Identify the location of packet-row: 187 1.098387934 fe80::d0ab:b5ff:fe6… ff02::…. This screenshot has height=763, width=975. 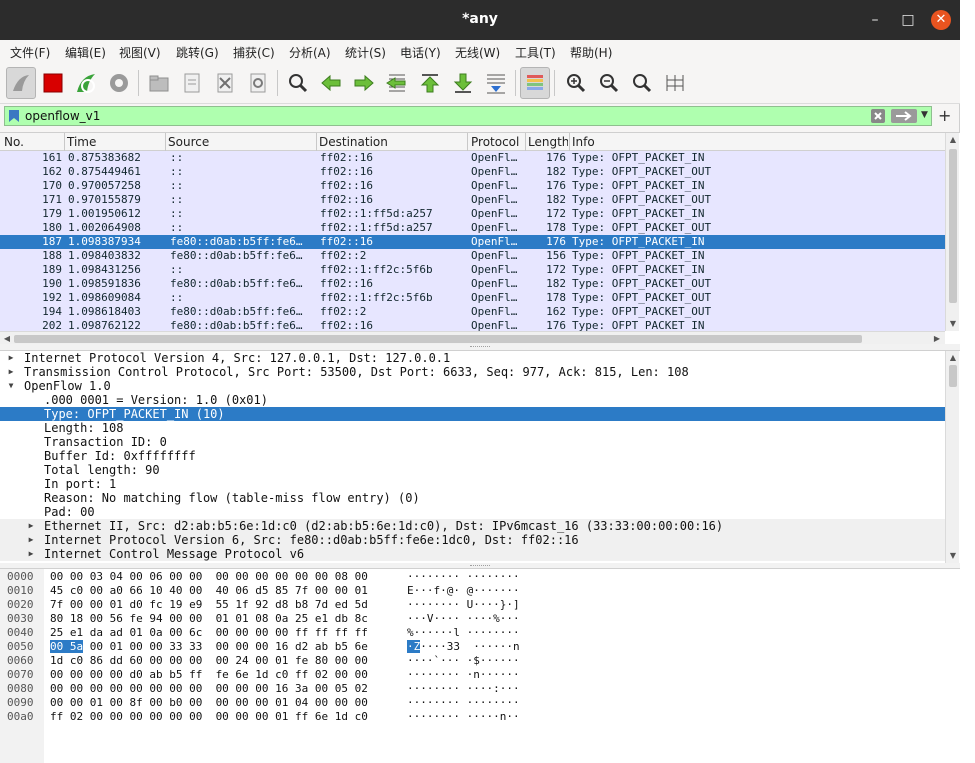
(472, 242).